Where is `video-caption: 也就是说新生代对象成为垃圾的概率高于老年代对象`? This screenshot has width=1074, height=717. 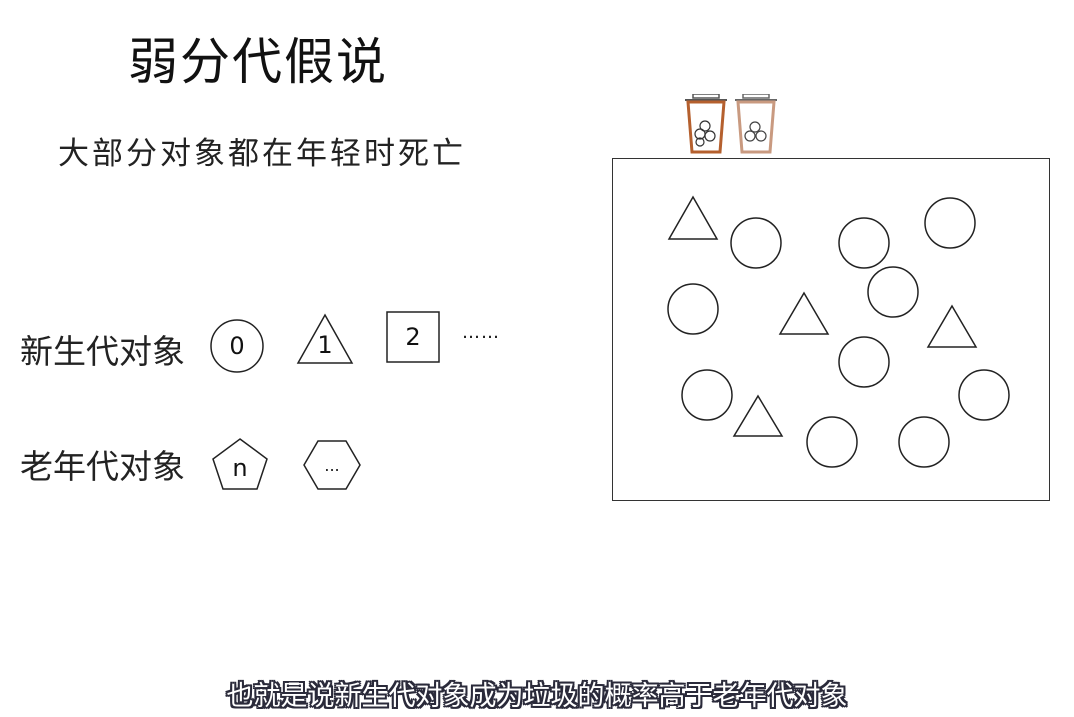
video-caption: 也就是说新生代对象成为垃圾的概率高于老年代对象 is located at coordinates (537, 693).